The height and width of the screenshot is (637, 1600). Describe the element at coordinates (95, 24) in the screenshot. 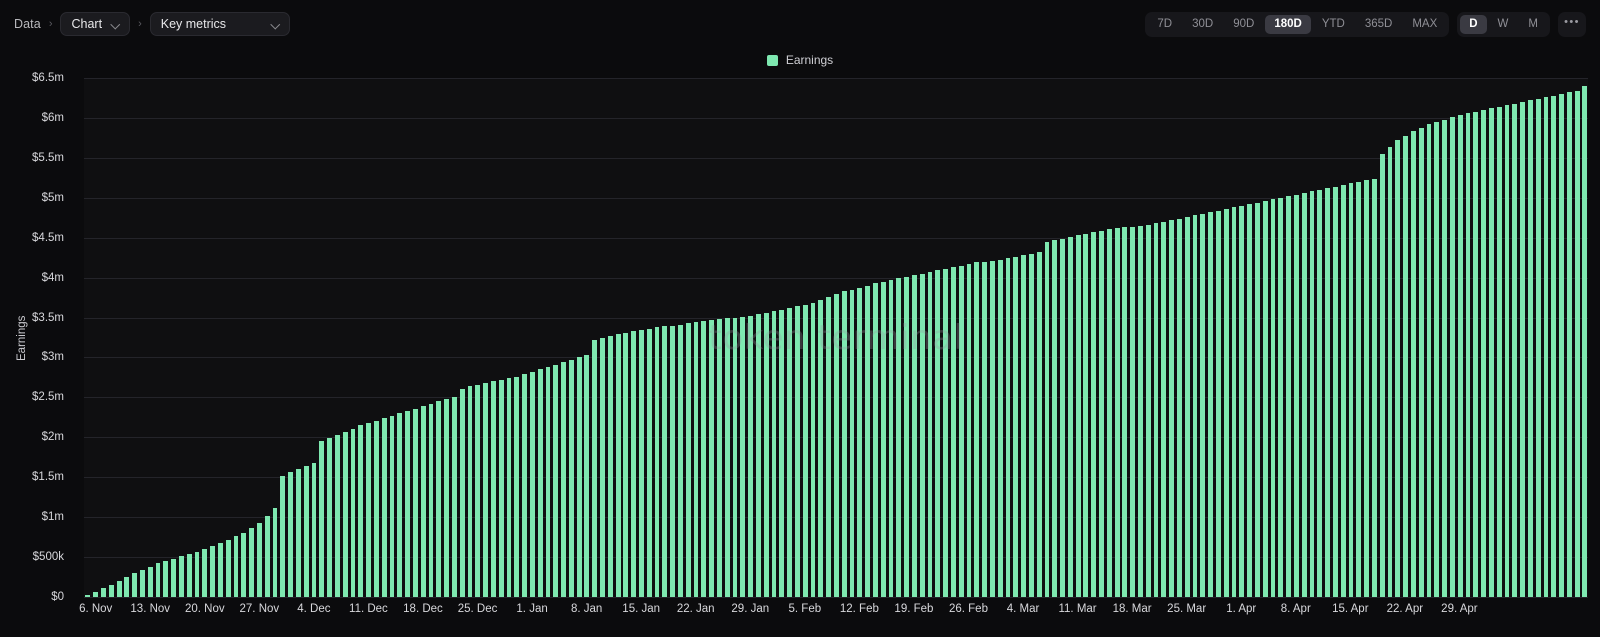

I see `chart-type-select: Chart` at that location.